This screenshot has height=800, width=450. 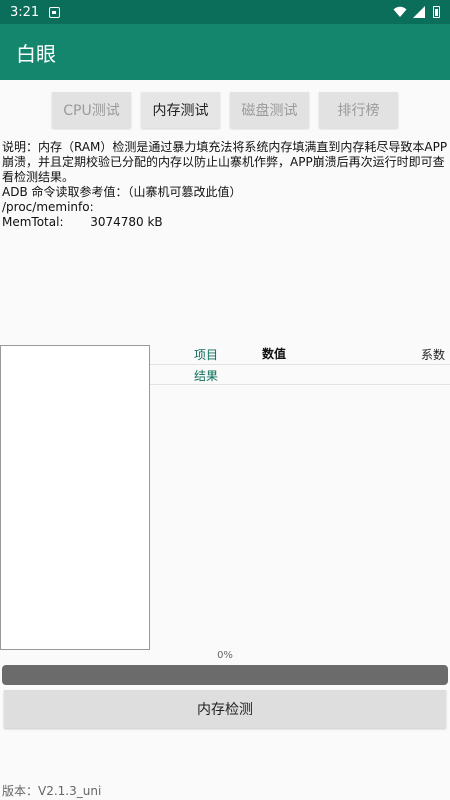 I want to click on status-time: 3:21, so click(x=25, y=12).